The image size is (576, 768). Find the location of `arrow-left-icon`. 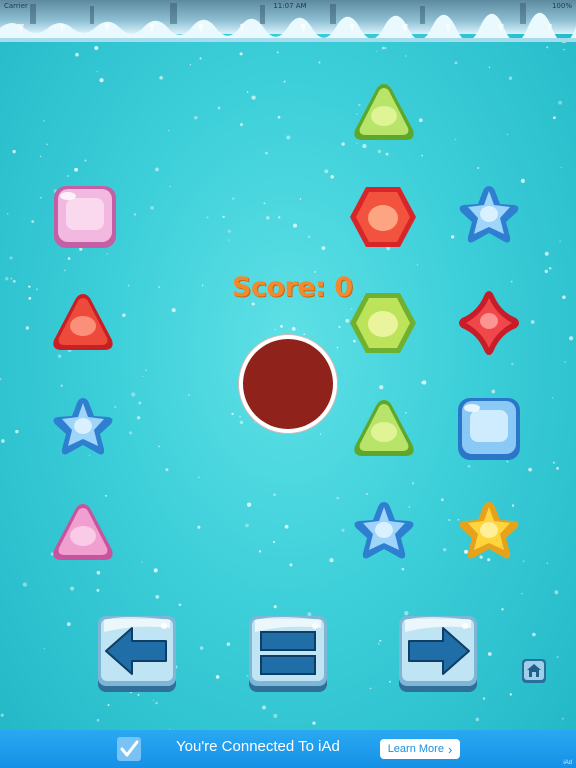

arrow-left-icon is located at coordinates (137, 654).